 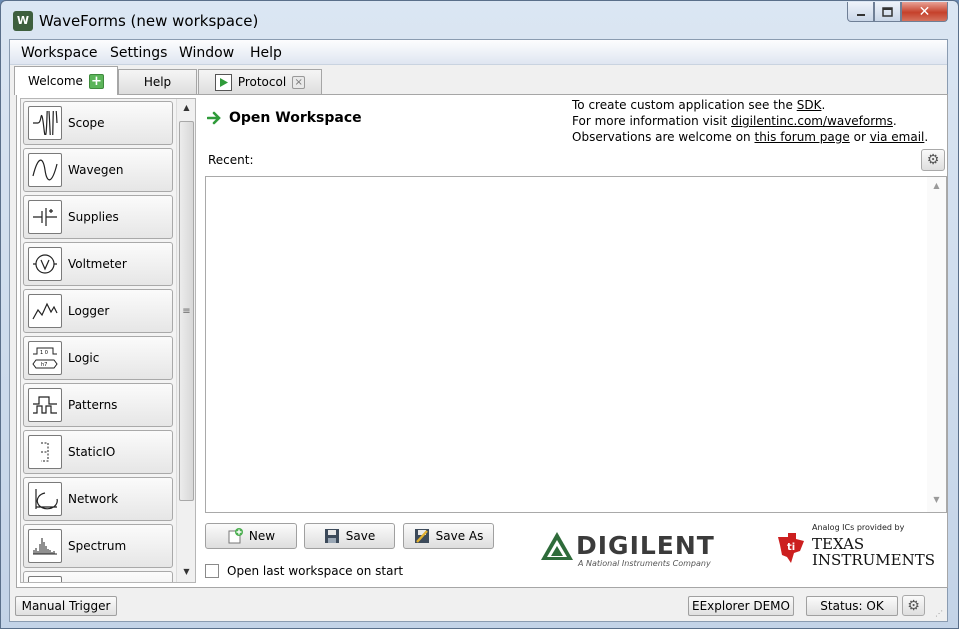 I want to click on resize-grip-icon: ⋰, so click(x=940, y=614).